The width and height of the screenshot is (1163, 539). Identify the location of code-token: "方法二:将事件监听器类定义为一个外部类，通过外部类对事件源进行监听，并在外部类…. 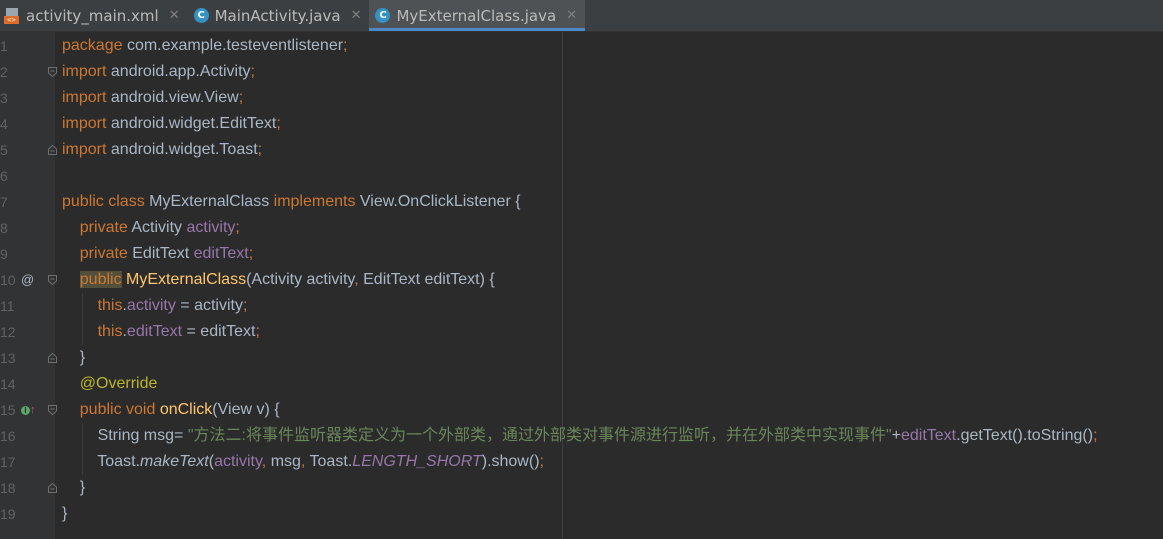
(539, 435).